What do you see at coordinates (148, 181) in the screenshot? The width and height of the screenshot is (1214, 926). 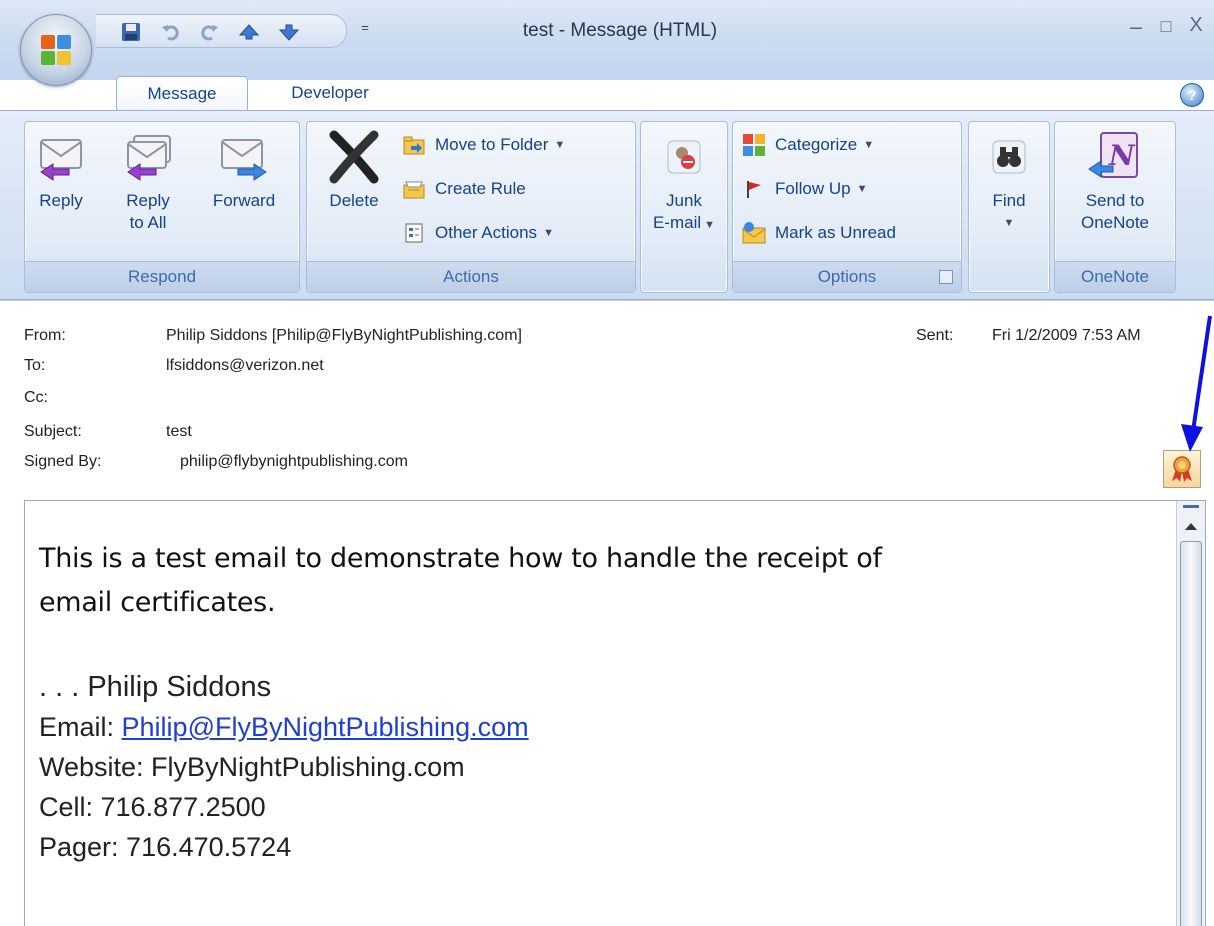 I see `reply-all-button: Reply to All` at bounding box center [148, 181].